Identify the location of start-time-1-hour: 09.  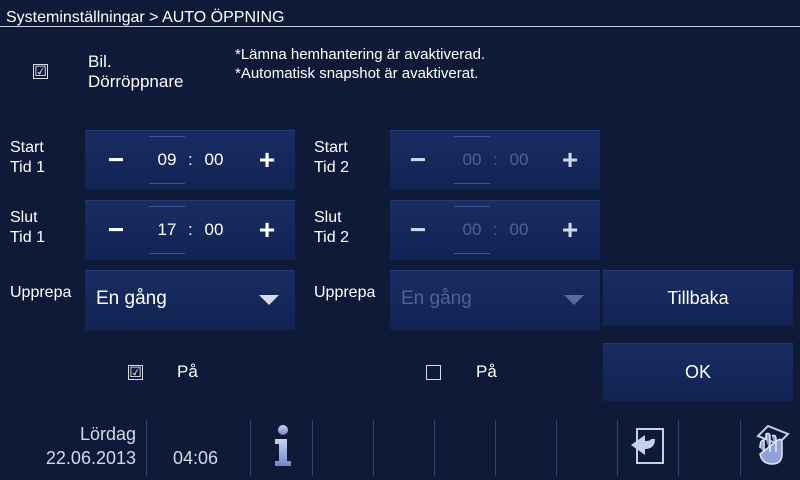
(167, 160).